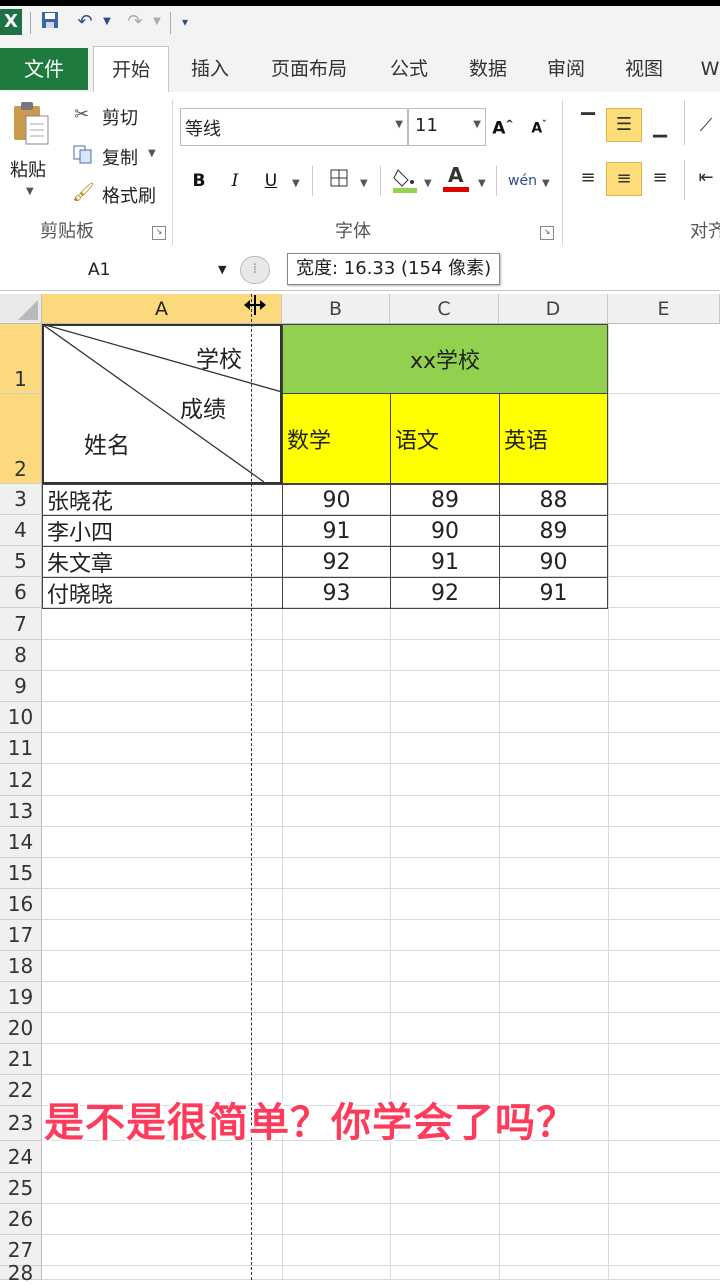 This screenshot has height=1285, width=720. Describe the element at coordinates (482, 183) in the screenshot. I see `font-color-dropdown-icon: ▼` at that location.